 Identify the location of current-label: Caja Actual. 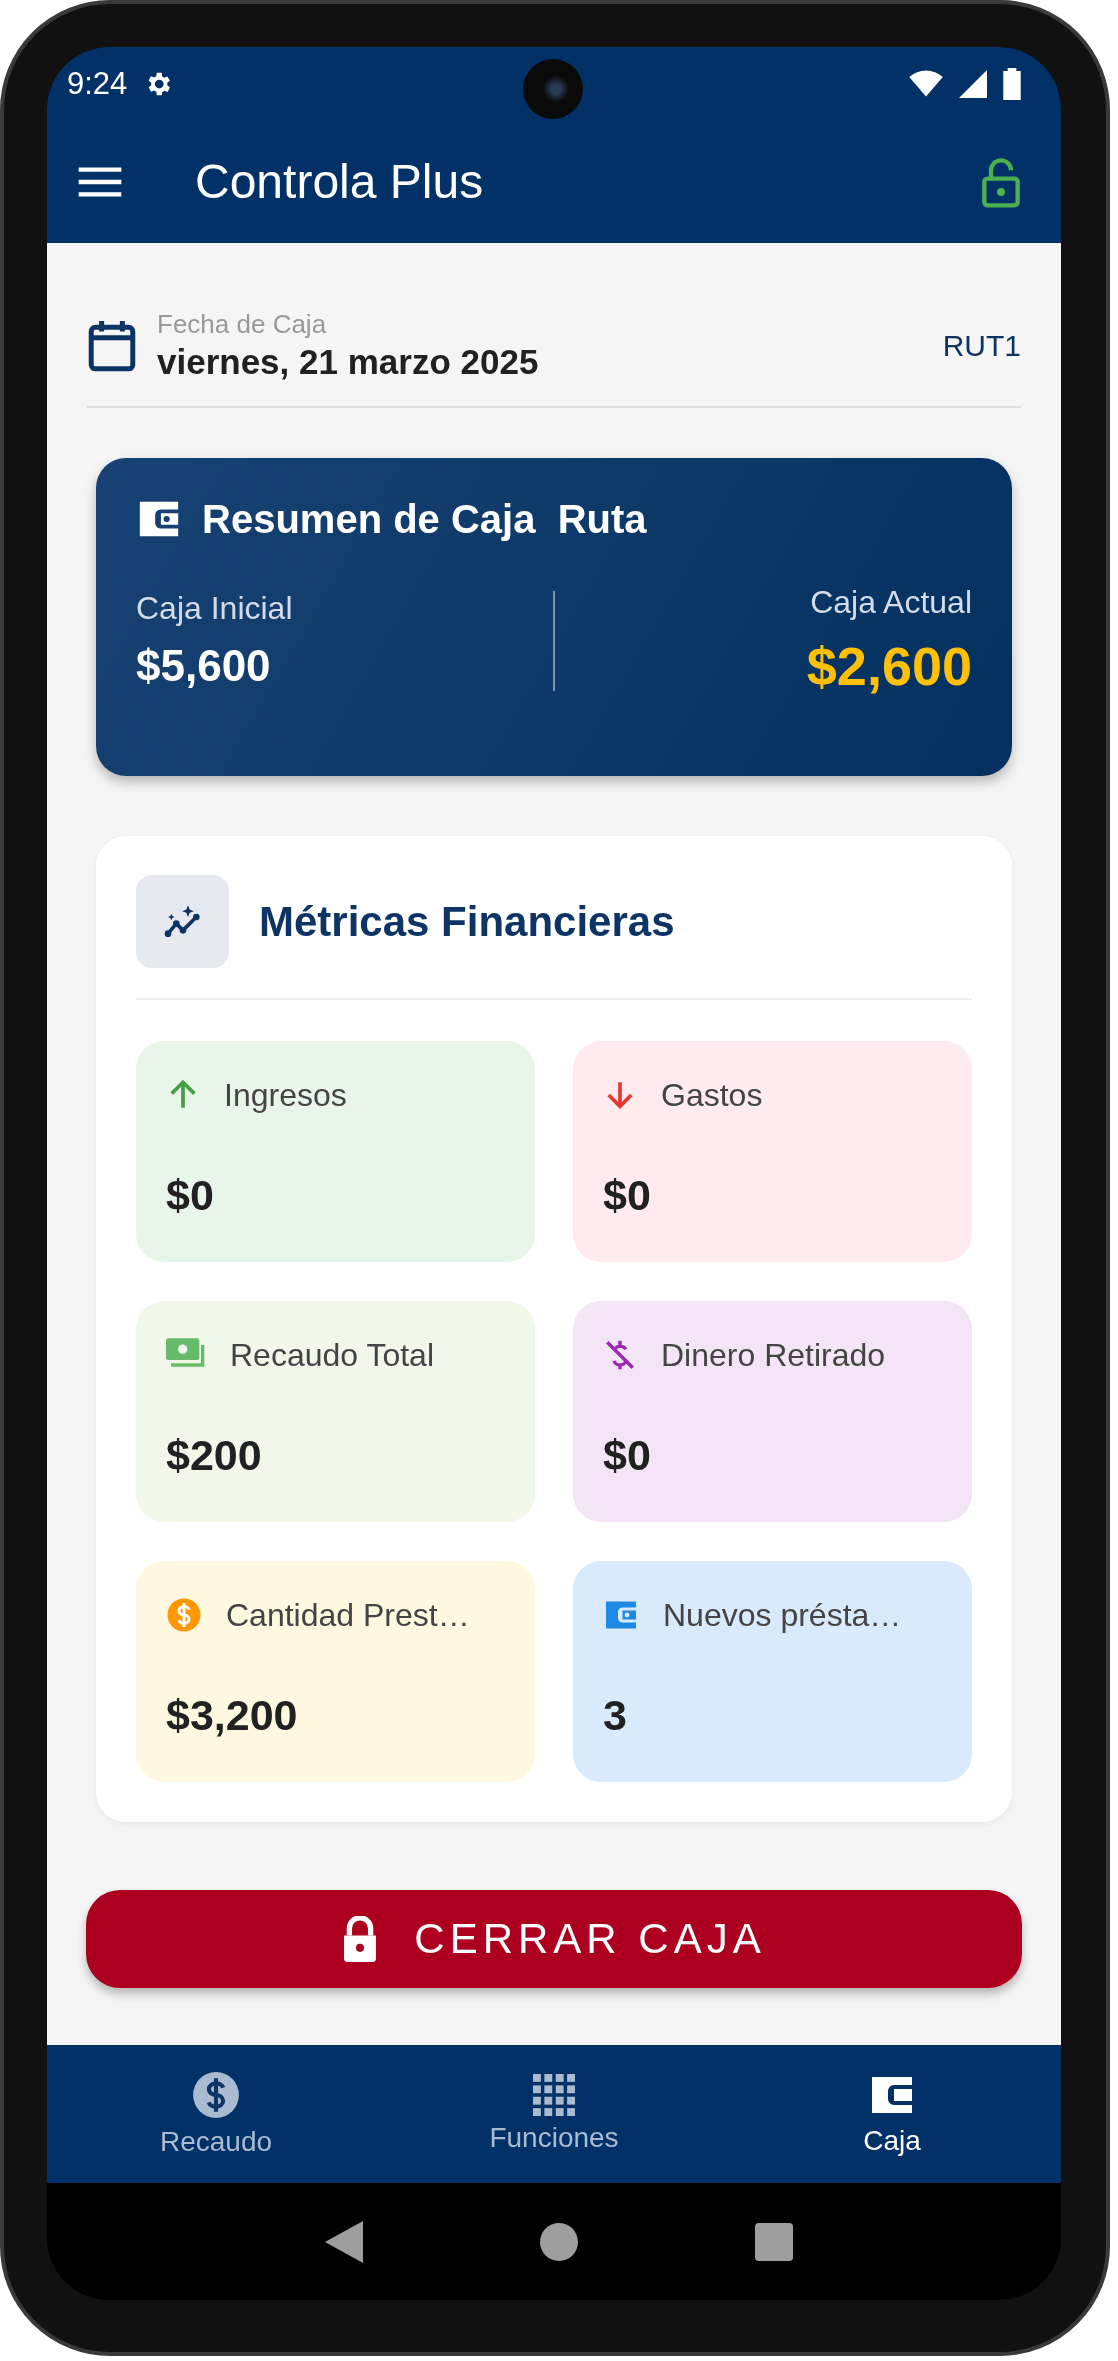
(891, 602).